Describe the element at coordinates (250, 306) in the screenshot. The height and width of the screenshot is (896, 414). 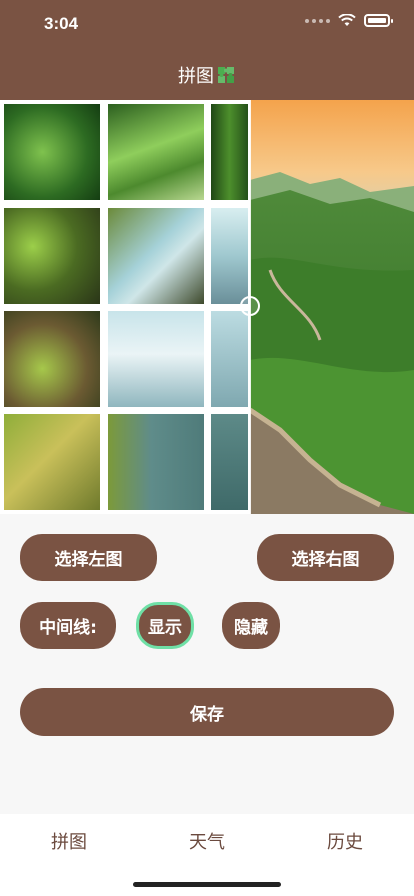
I see `divider-handle` at that location.